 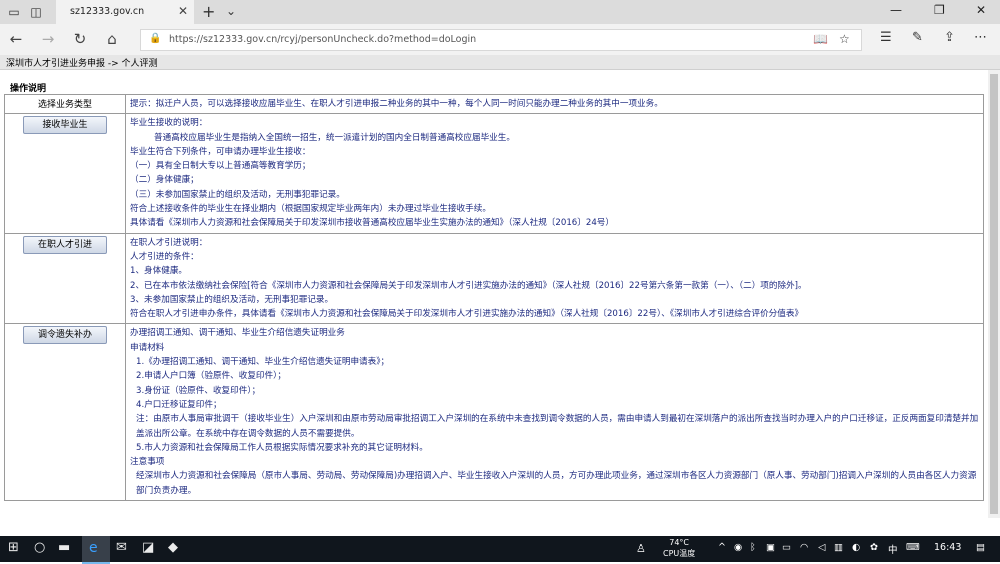 I want to click on people-icon: ♙, so click(x=641, y=548).